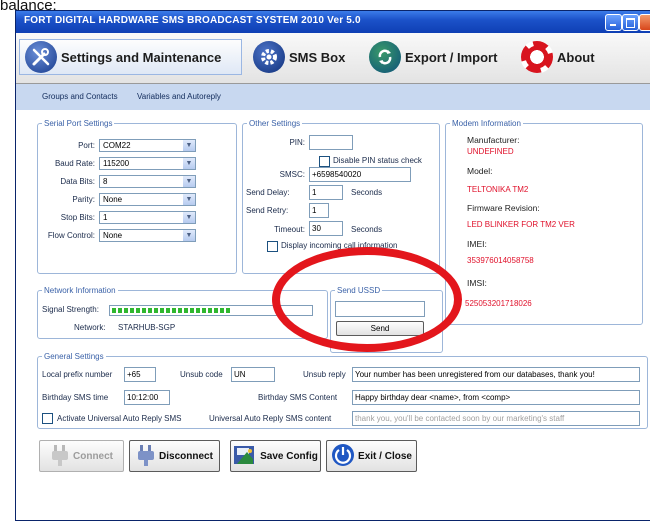 The image size is (650, 521). What do you see at coordinates (147, 181) in the screenshot?
I see `data-bits-select: 8 ▼` at bounding box center [147, 181].